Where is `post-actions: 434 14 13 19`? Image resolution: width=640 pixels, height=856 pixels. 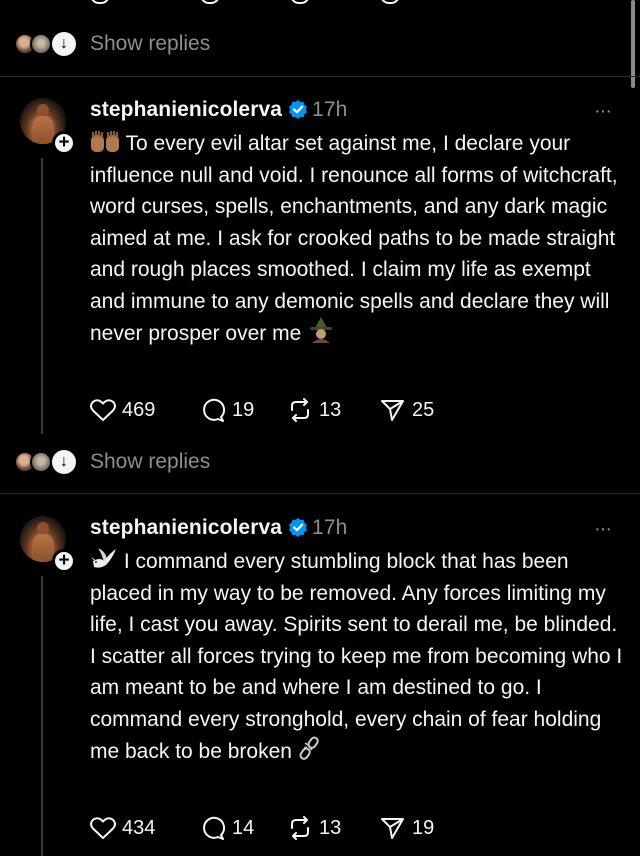
post-actions: 434 14 13 19 is located at coordinates (340, 828).